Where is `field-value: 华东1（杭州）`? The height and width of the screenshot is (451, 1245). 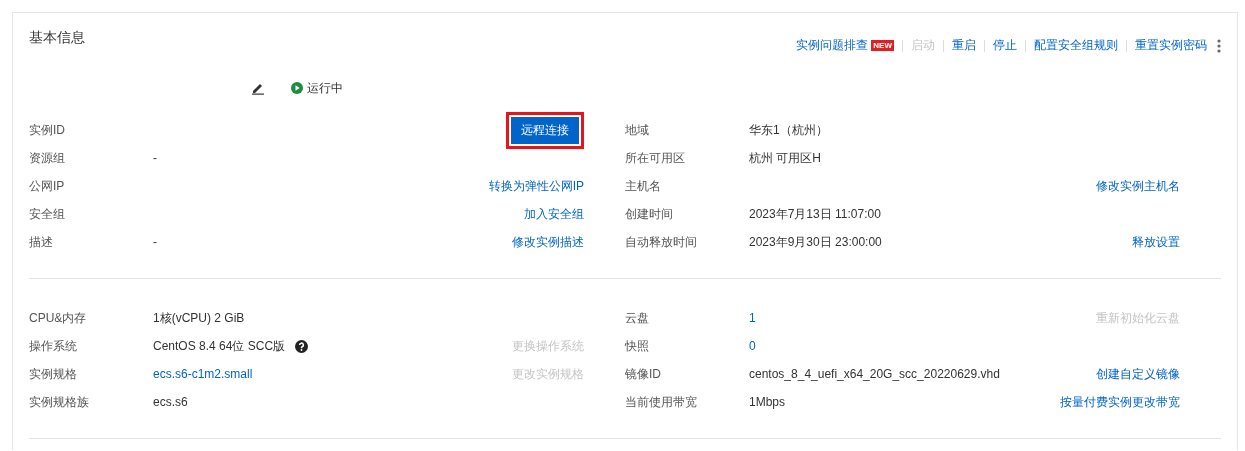
field-value: 华东1（杭州） is located at coordinates (788, 130).